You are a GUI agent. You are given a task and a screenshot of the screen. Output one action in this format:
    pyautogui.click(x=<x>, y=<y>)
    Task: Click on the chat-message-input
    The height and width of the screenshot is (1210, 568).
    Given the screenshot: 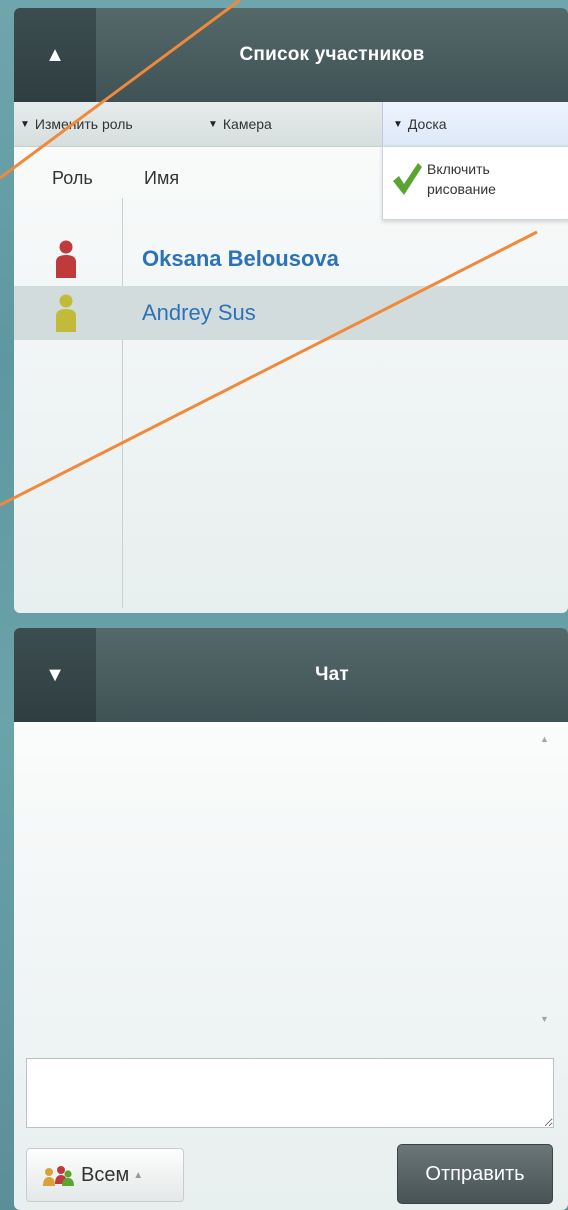 What is the action you would take?
    pyautogui.click(x=290, y=1093)
    